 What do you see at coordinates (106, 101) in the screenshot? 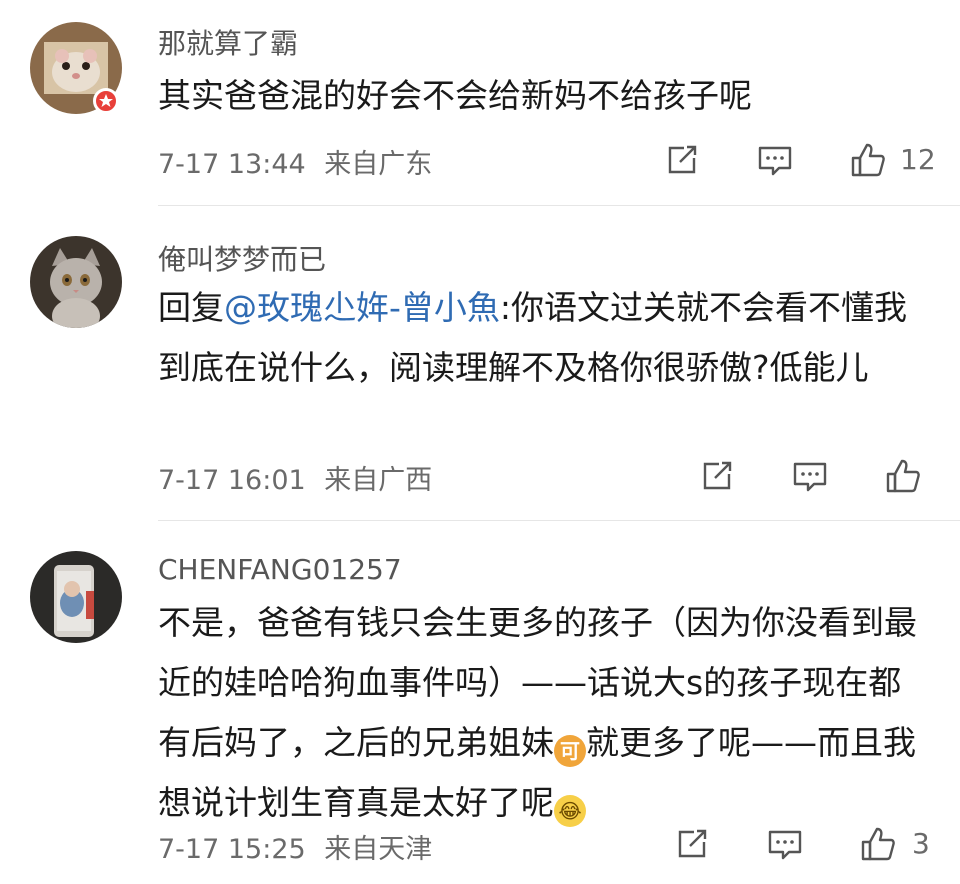
I see `verified-badge-icon` at bounding box center [106, 101].